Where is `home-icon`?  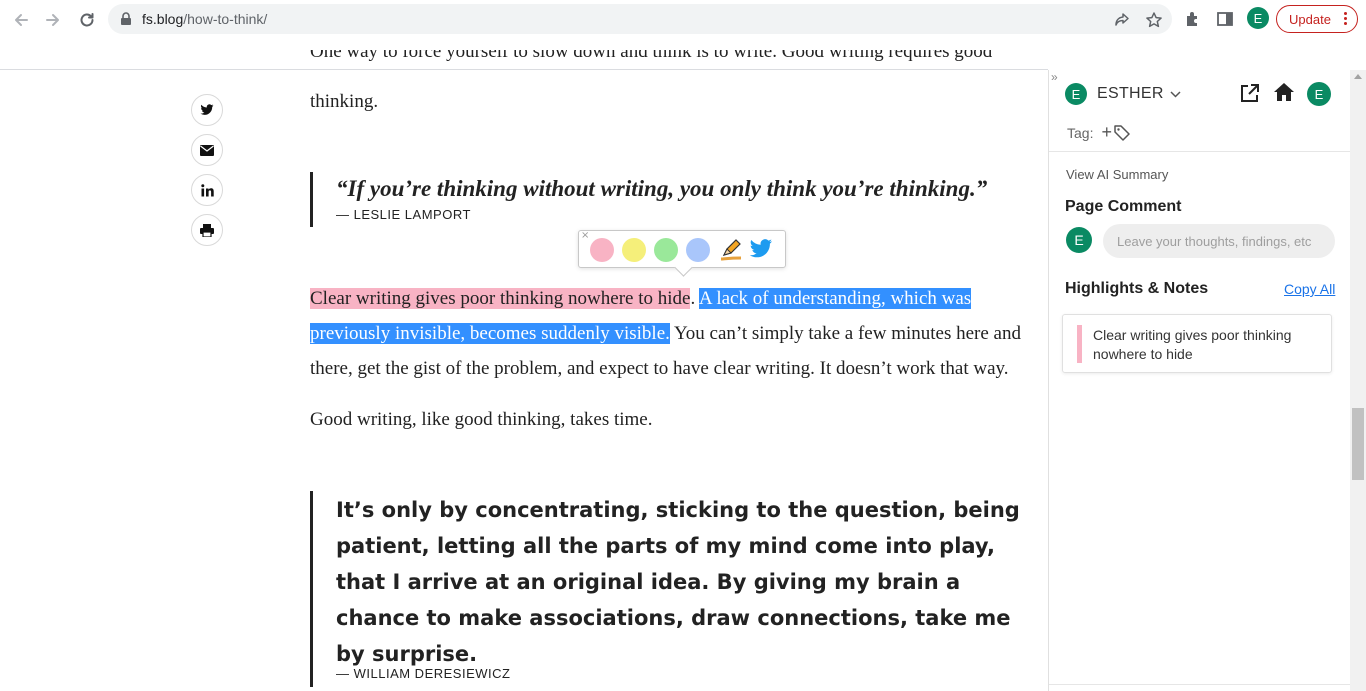 home-icon is located at coordinates (1284, 92).